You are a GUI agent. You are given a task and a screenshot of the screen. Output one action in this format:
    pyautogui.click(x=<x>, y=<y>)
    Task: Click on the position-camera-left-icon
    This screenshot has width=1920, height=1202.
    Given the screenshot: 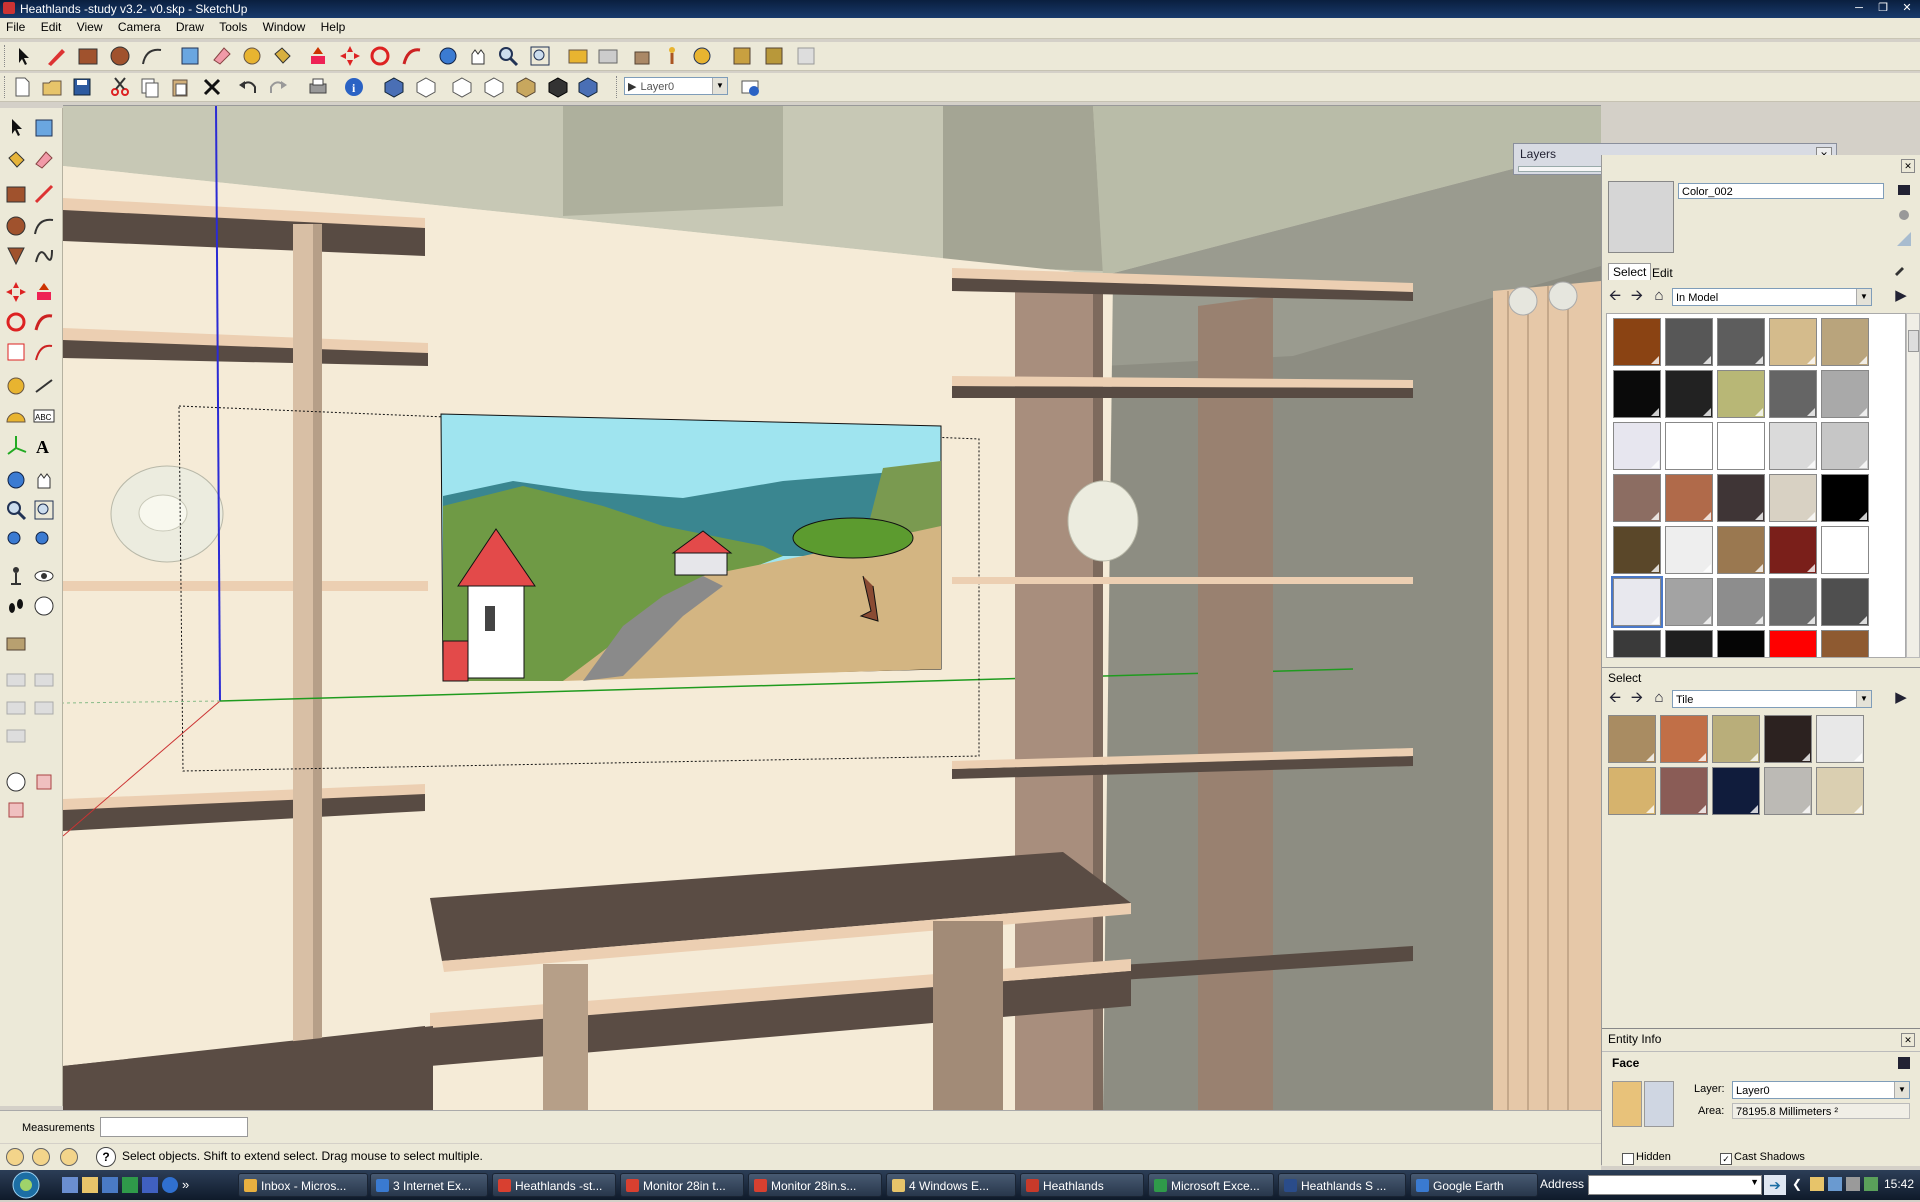 What is the action you would take?
    pyautogui.click(x=16, y=576)
    